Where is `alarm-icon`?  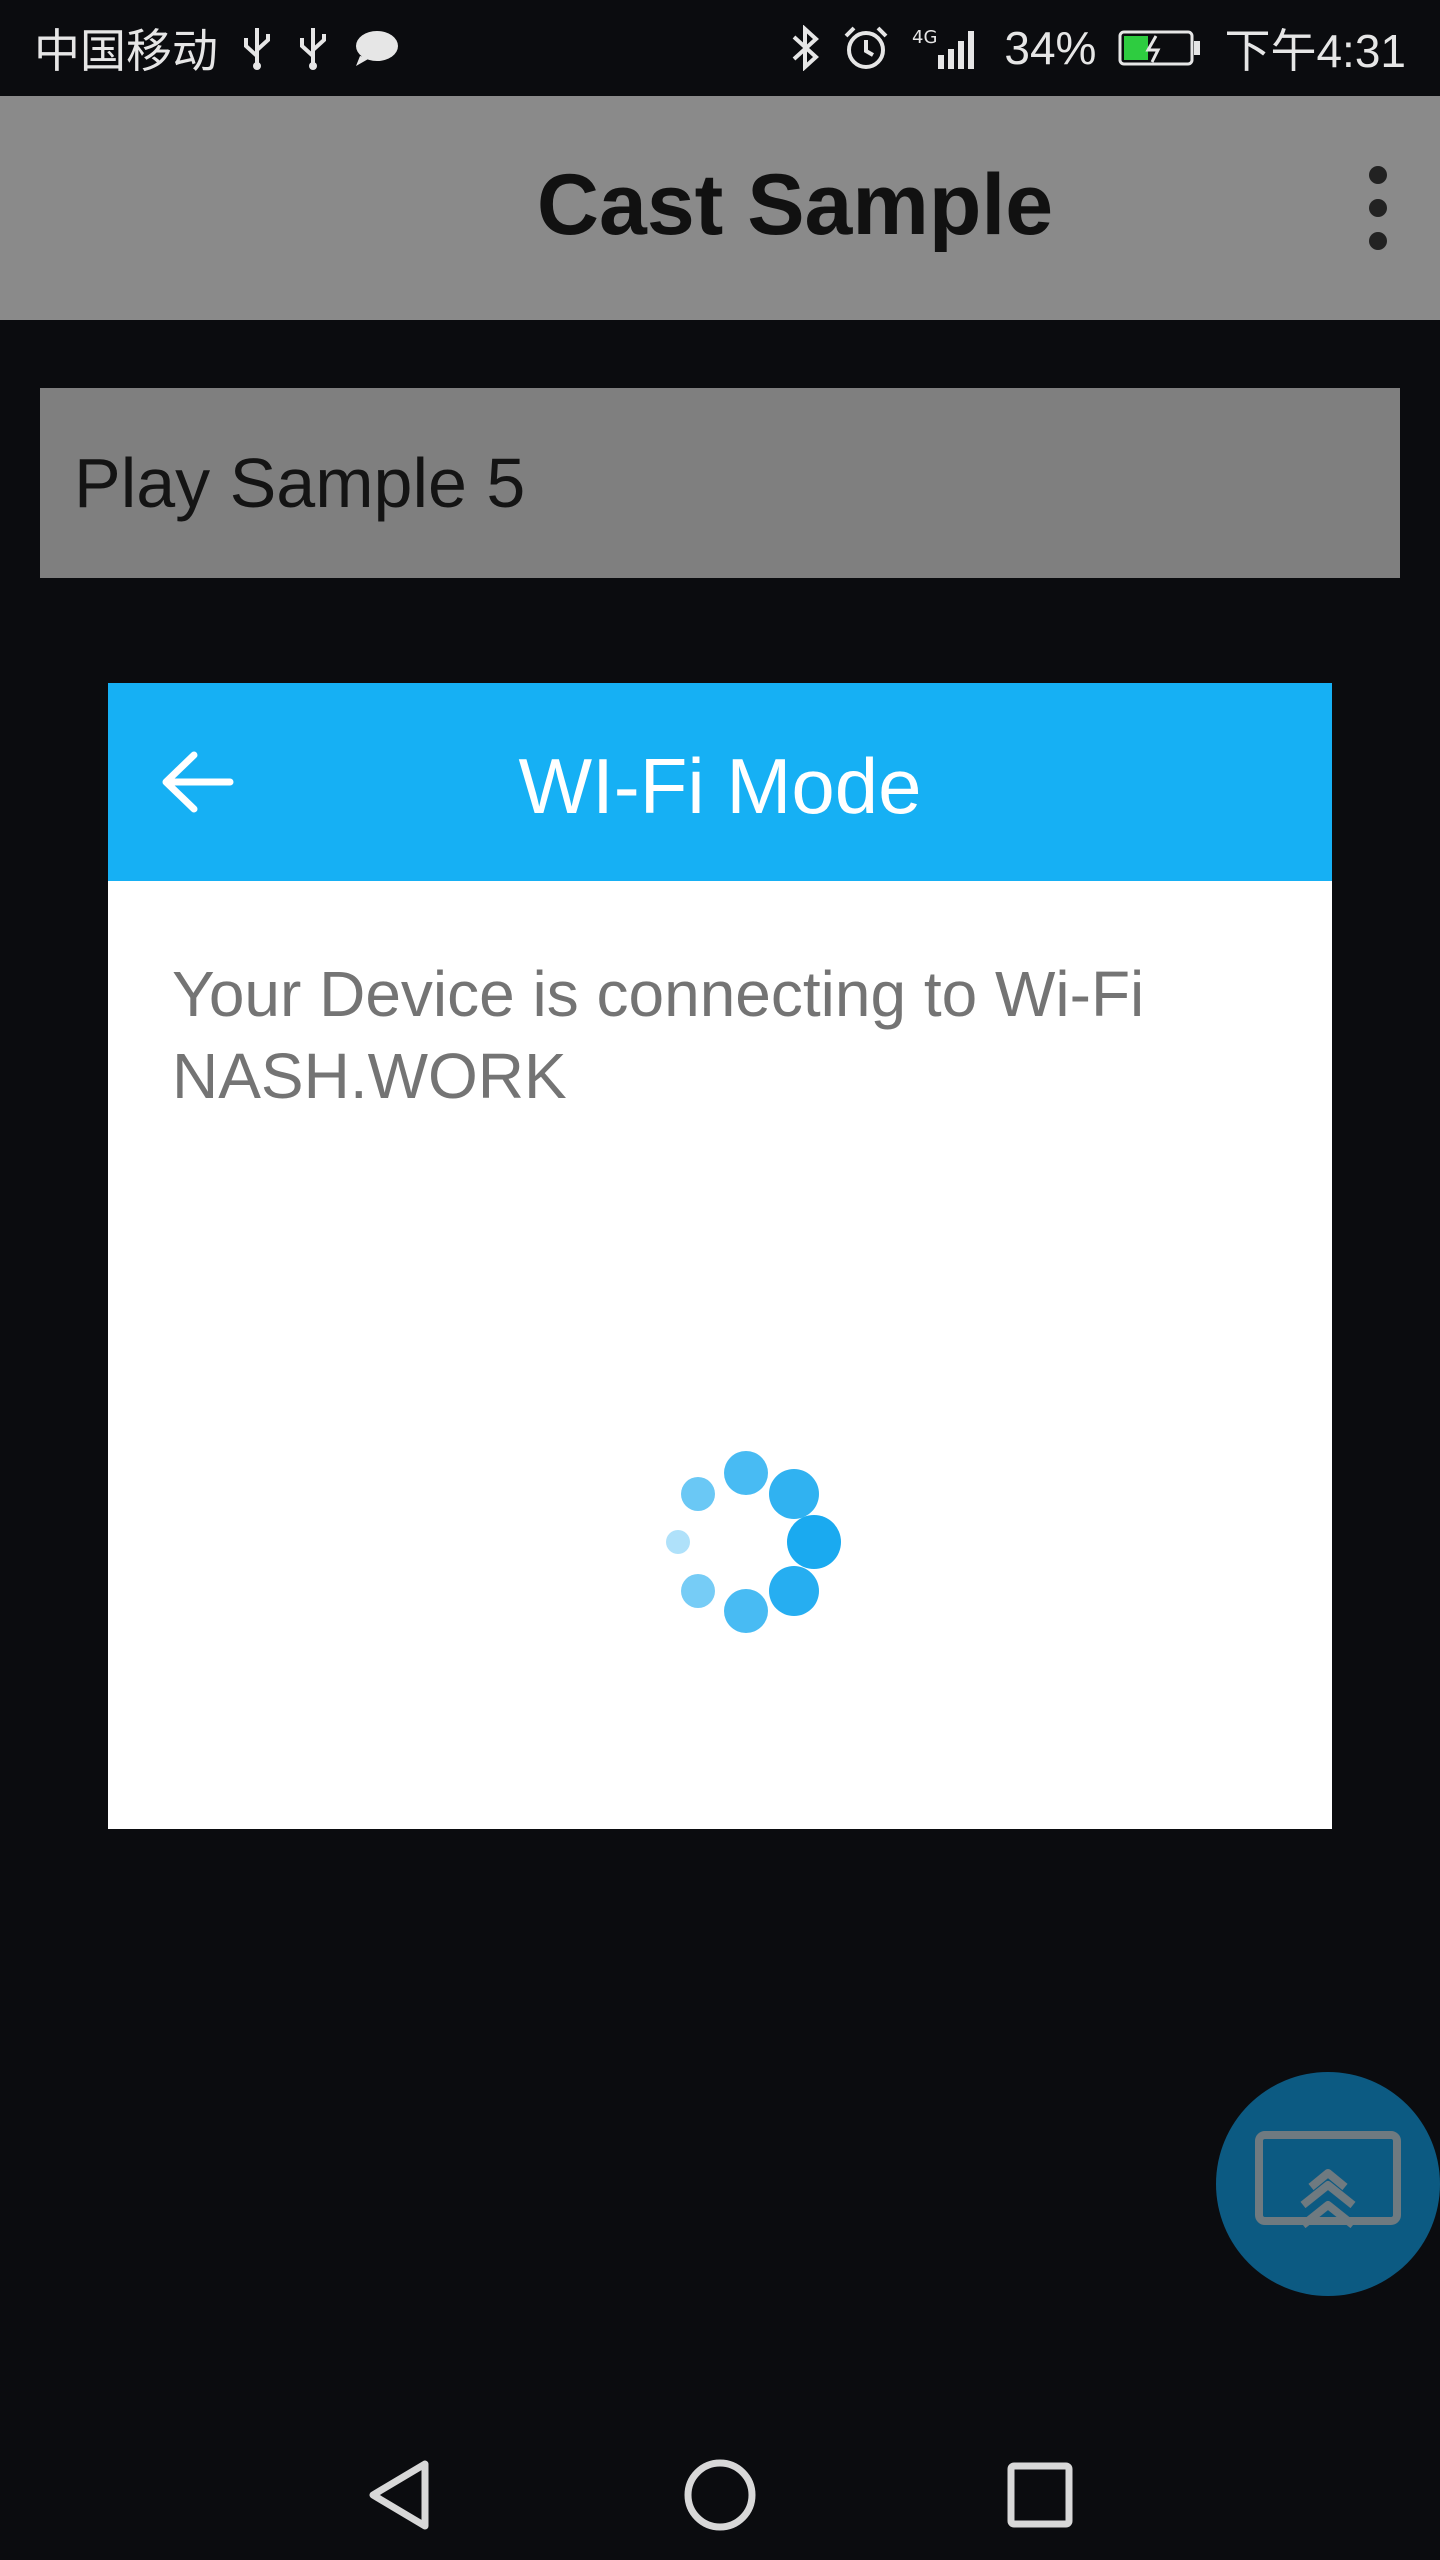
alarm-icon is located at coordinates (866, 48).